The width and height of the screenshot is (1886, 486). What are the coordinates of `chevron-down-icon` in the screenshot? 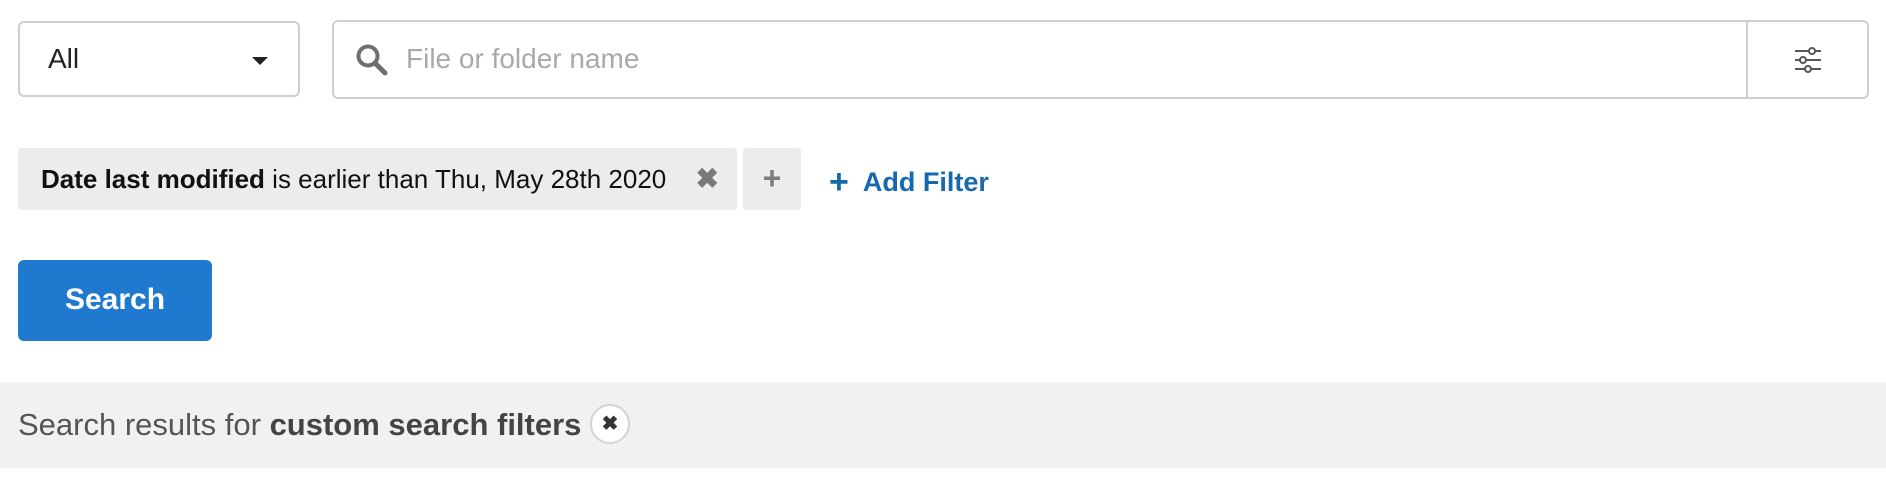 It's located at (260, 61).